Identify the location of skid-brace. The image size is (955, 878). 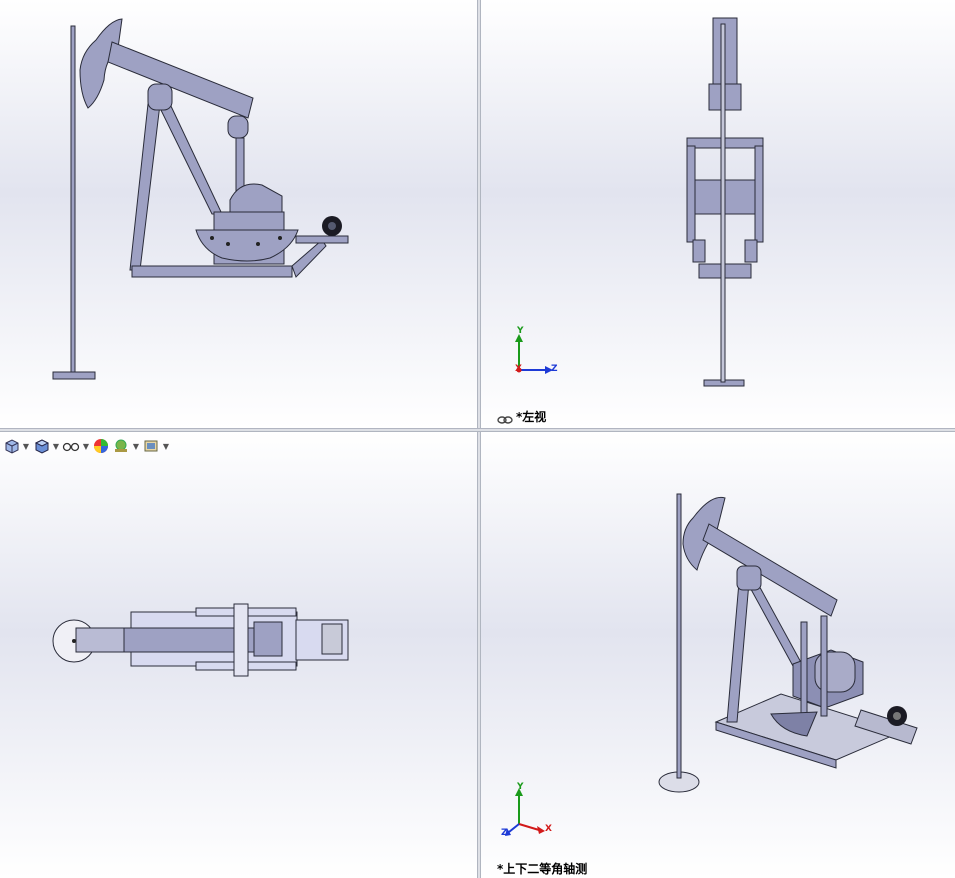
(309, 258).